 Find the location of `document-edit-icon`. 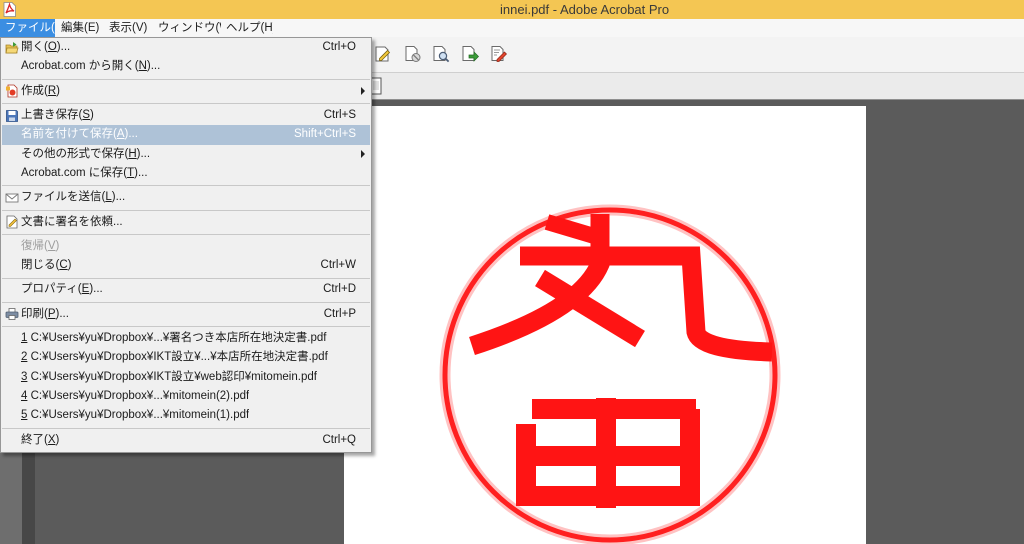

document-edit-icon is located at coordinates (499, 54).